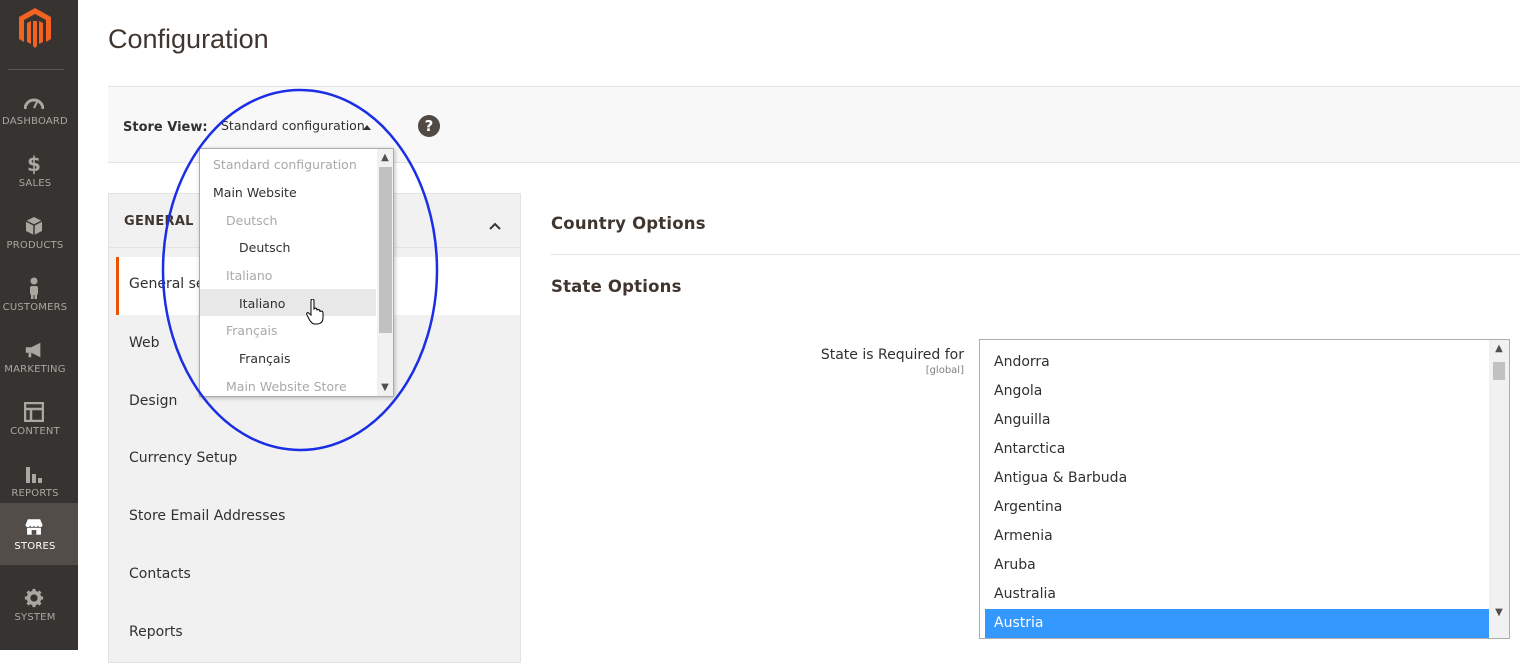  I want to click on nav-label: REPORTS, so click(35, 493).